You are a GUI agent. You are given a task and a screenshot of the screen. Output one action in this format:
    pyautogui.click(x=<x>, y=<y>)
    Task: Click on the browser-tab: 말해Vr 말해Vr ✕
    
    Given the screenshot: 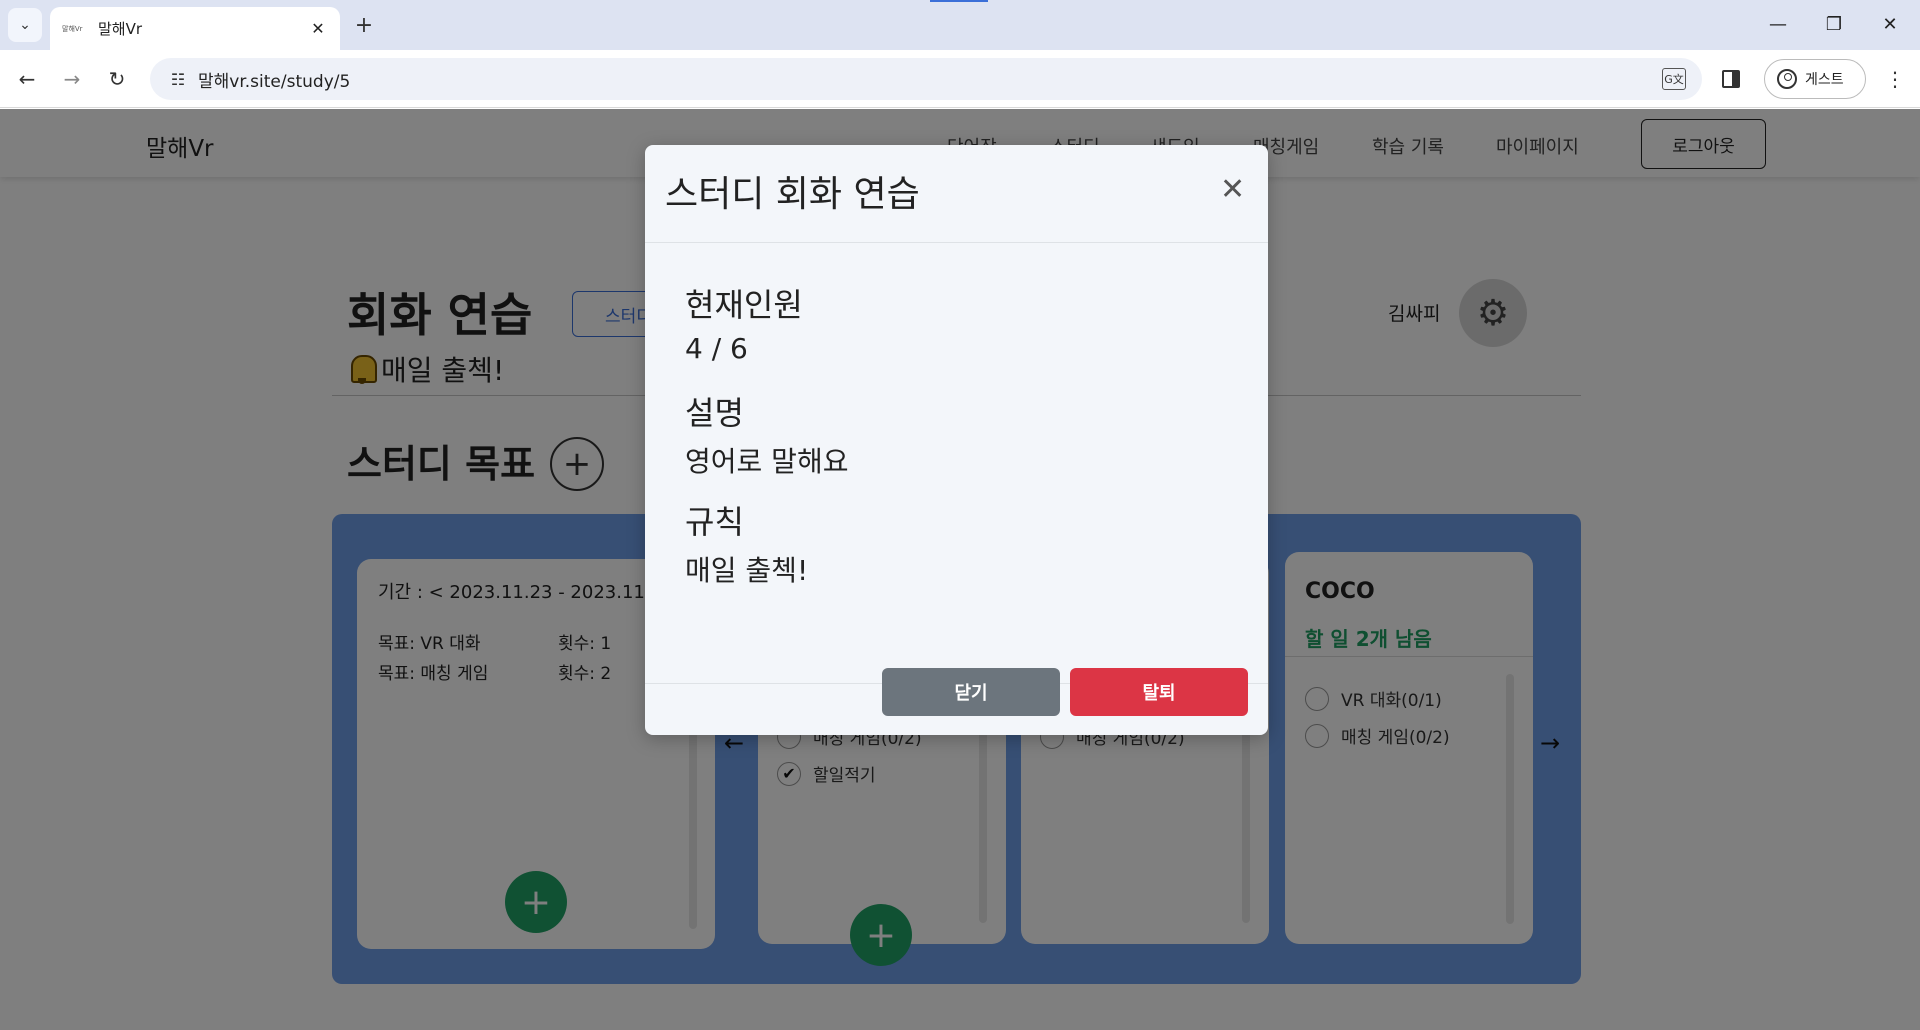 What is the action you would take?
    pyautogui.click(x=195, y=28)
    